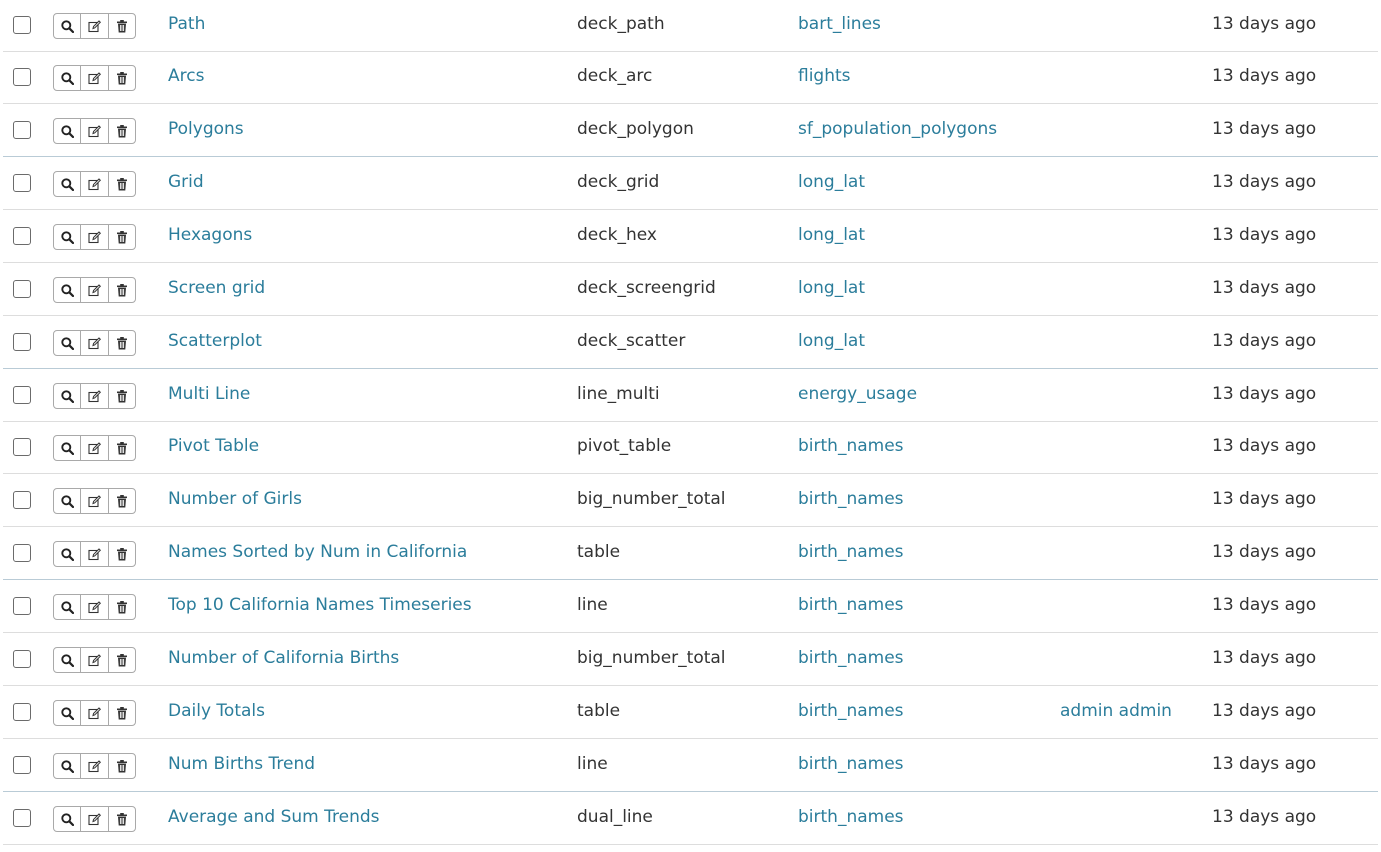 Image resolution: width=1381 pixels, height=852 pixels. I want to click on slice-name-link: Names Sorted by Num in California, so click(317, 553).